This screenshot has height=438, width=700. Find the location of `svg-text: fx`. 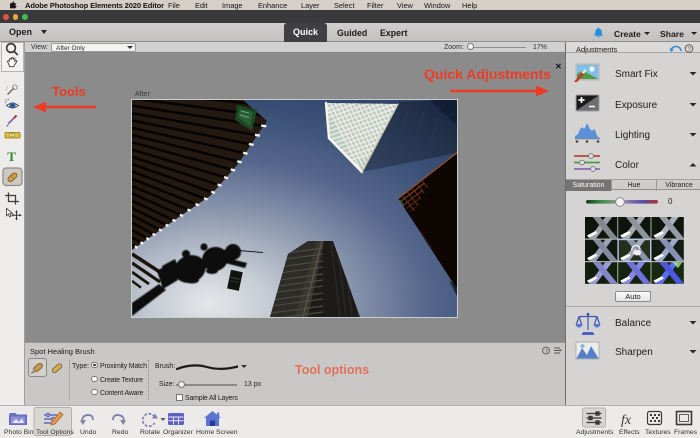

svg-text: fx is located at coordinates (626, 420).